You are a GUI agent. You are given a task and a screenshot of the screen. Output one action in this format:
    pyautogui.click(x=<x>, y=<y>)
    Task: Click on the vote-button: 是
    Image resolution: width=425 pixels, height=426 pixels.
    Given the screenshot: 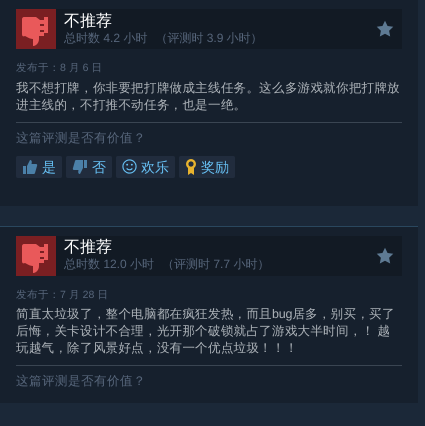 What is the action you would take?
    pyautogui.click(x=39, y=167)
    